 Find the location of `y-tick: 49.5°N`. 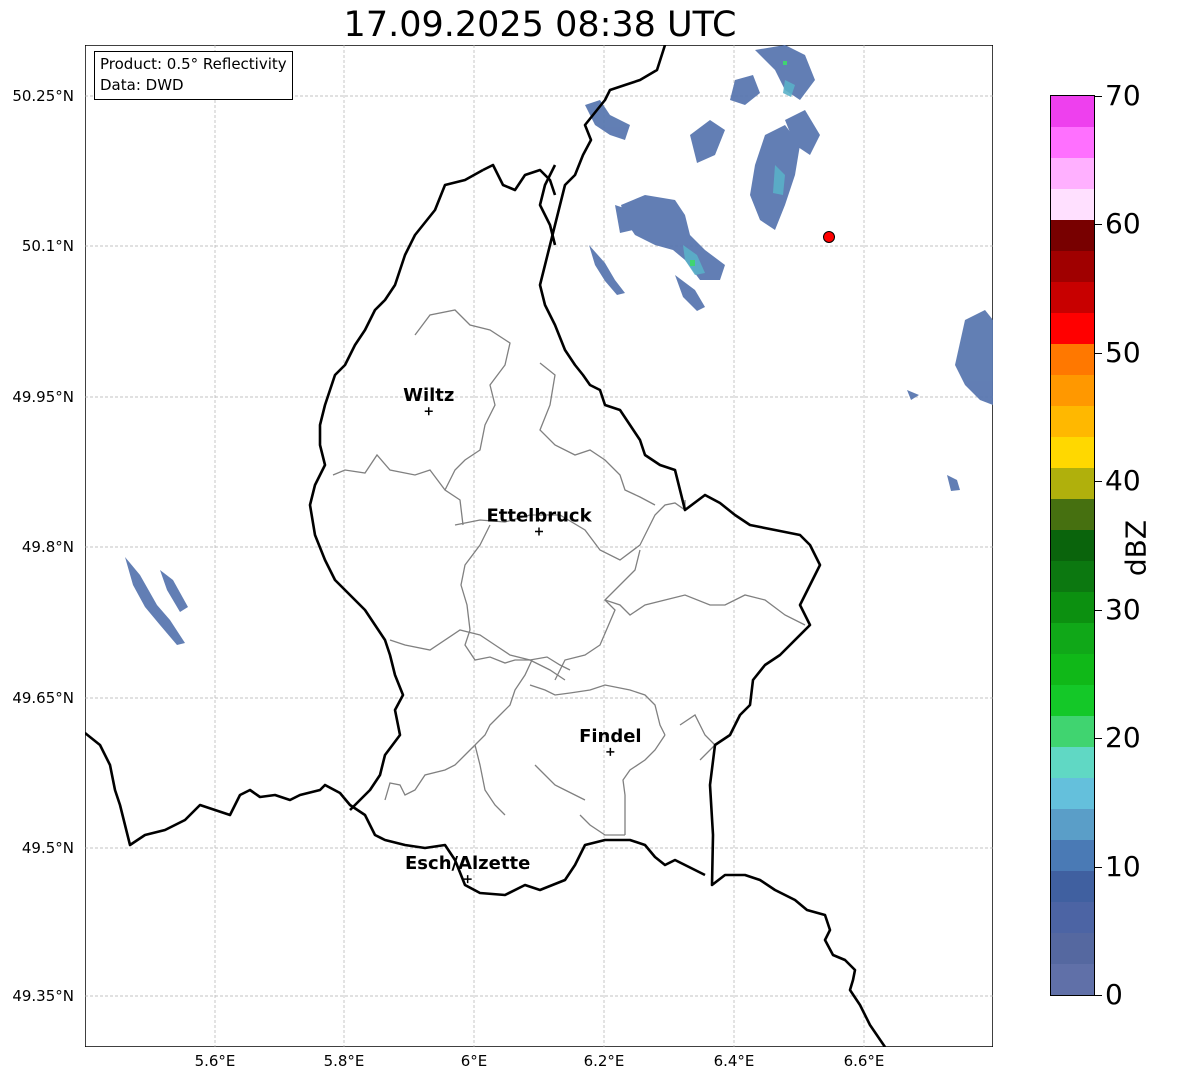

y-tick: 49.5°N is located at coordinates (47, 848).